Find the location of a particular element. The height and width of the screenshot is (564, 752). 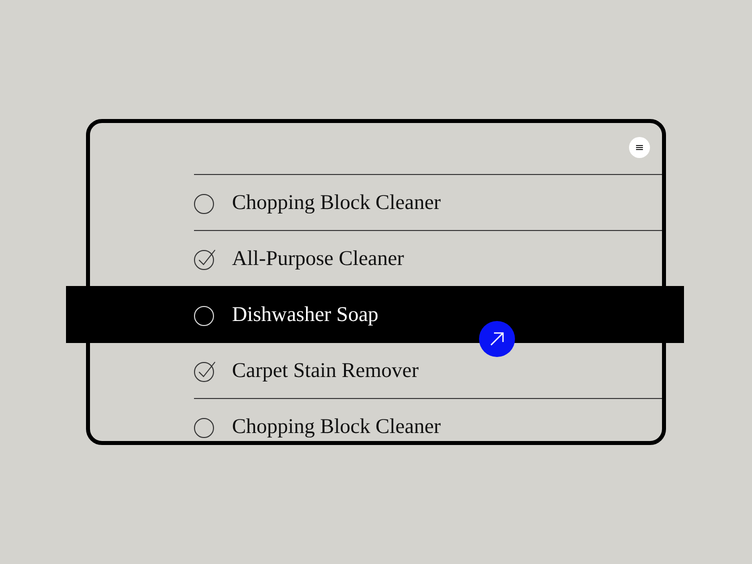

arrow-icon is located at coordinates (497, 339).